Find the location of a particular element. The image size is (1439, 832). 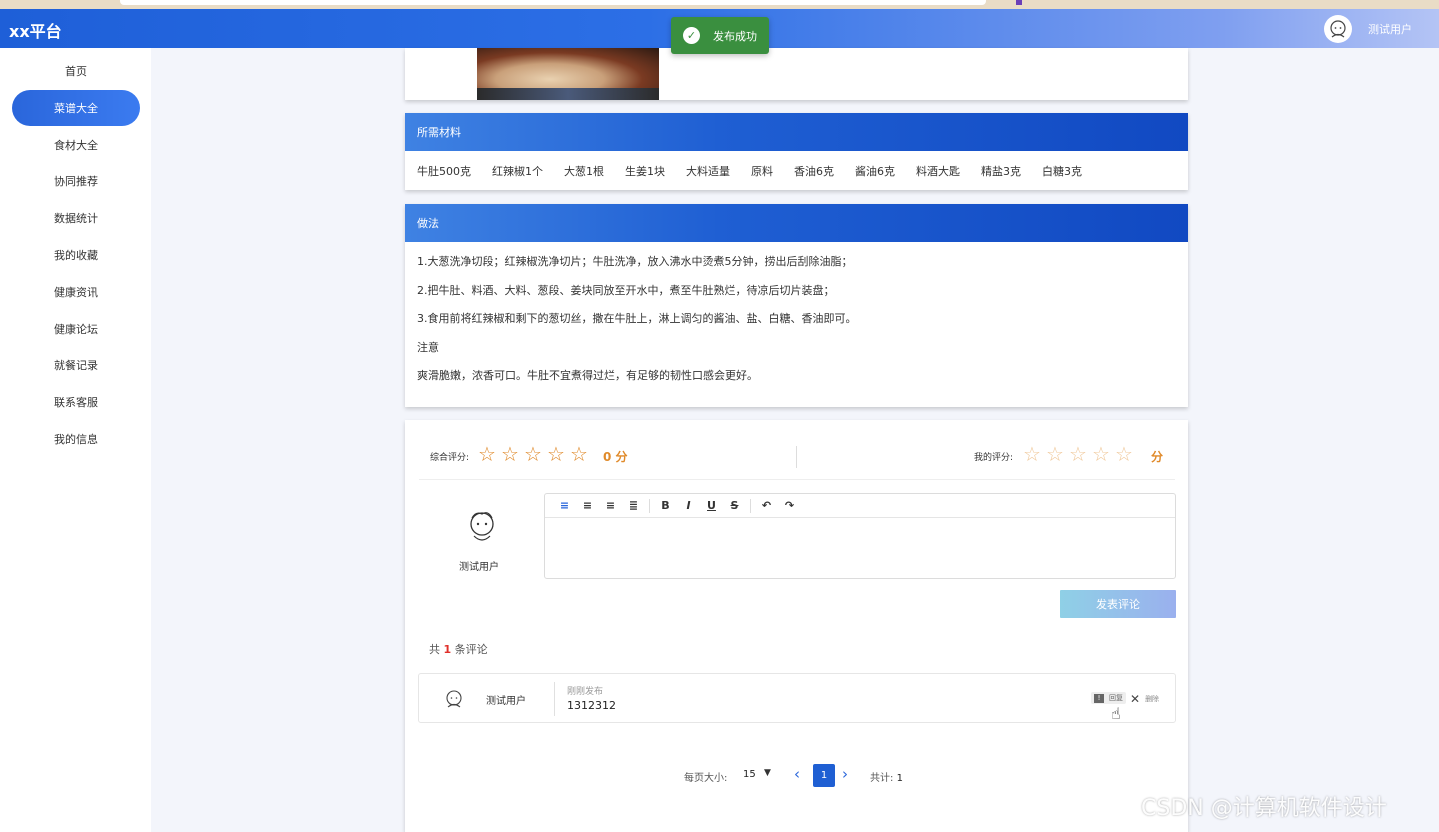

comment-count: 共 1 条评论 is located at coordinates (458, 649).